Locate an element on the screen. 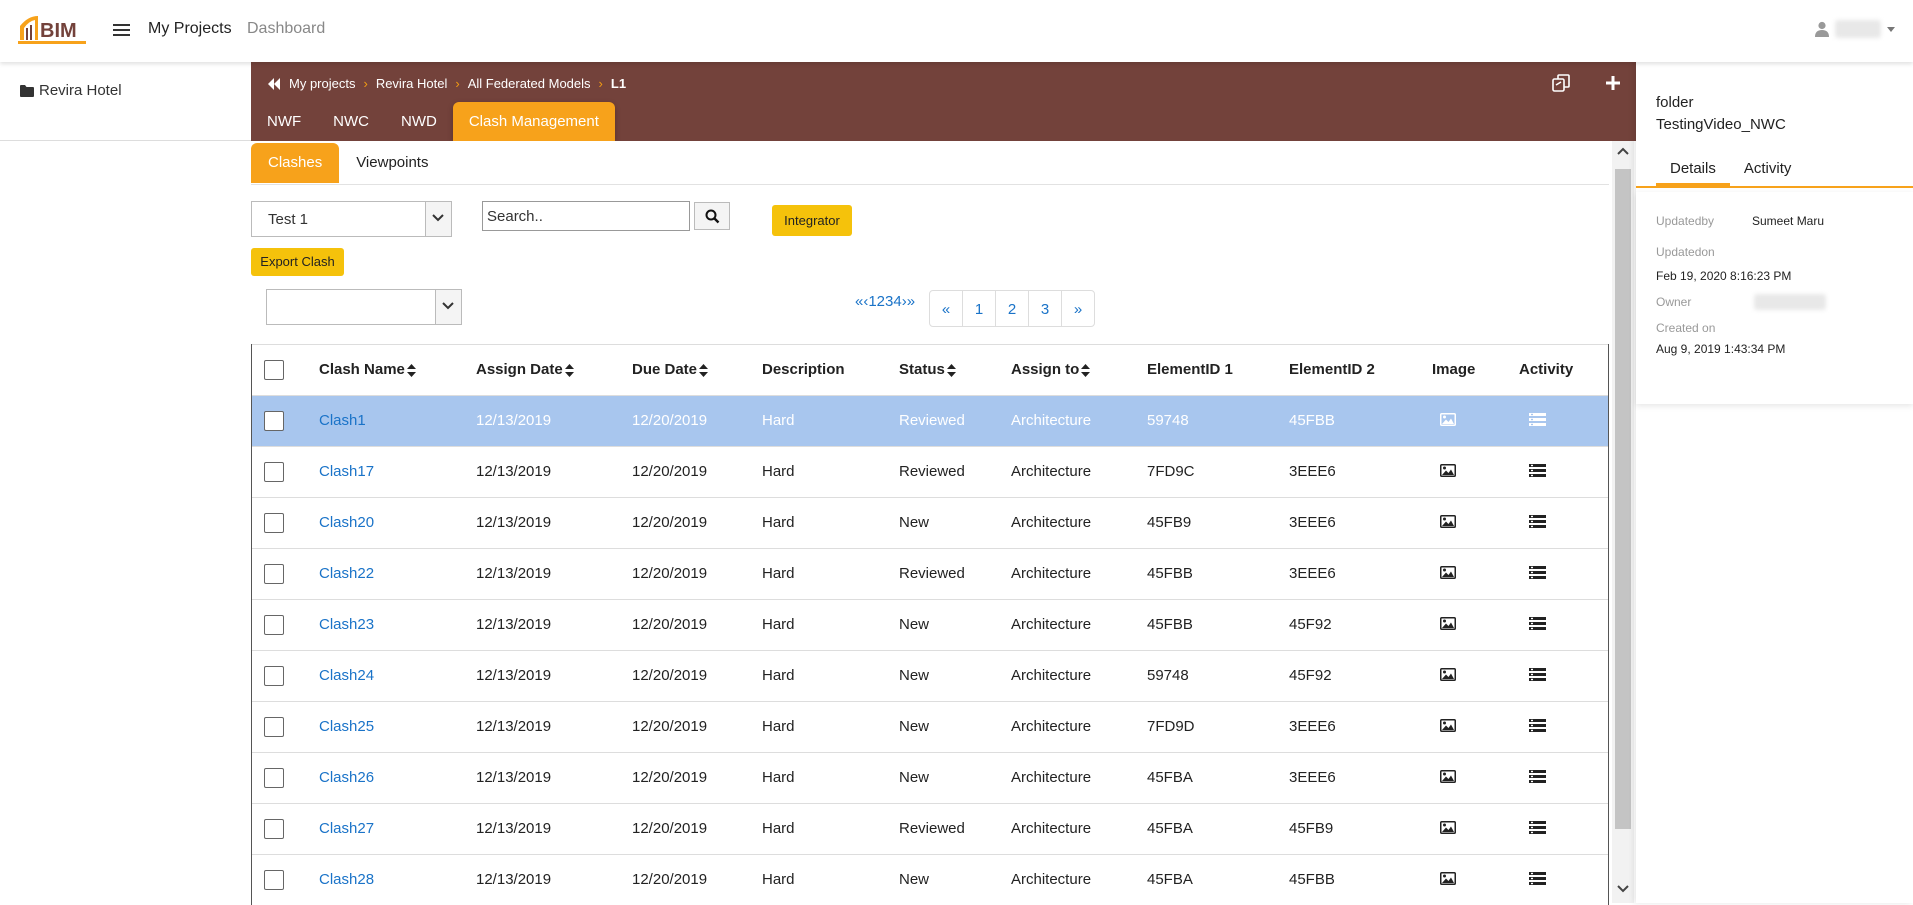  svg-text: BIM is located at coordinates (58, 31).